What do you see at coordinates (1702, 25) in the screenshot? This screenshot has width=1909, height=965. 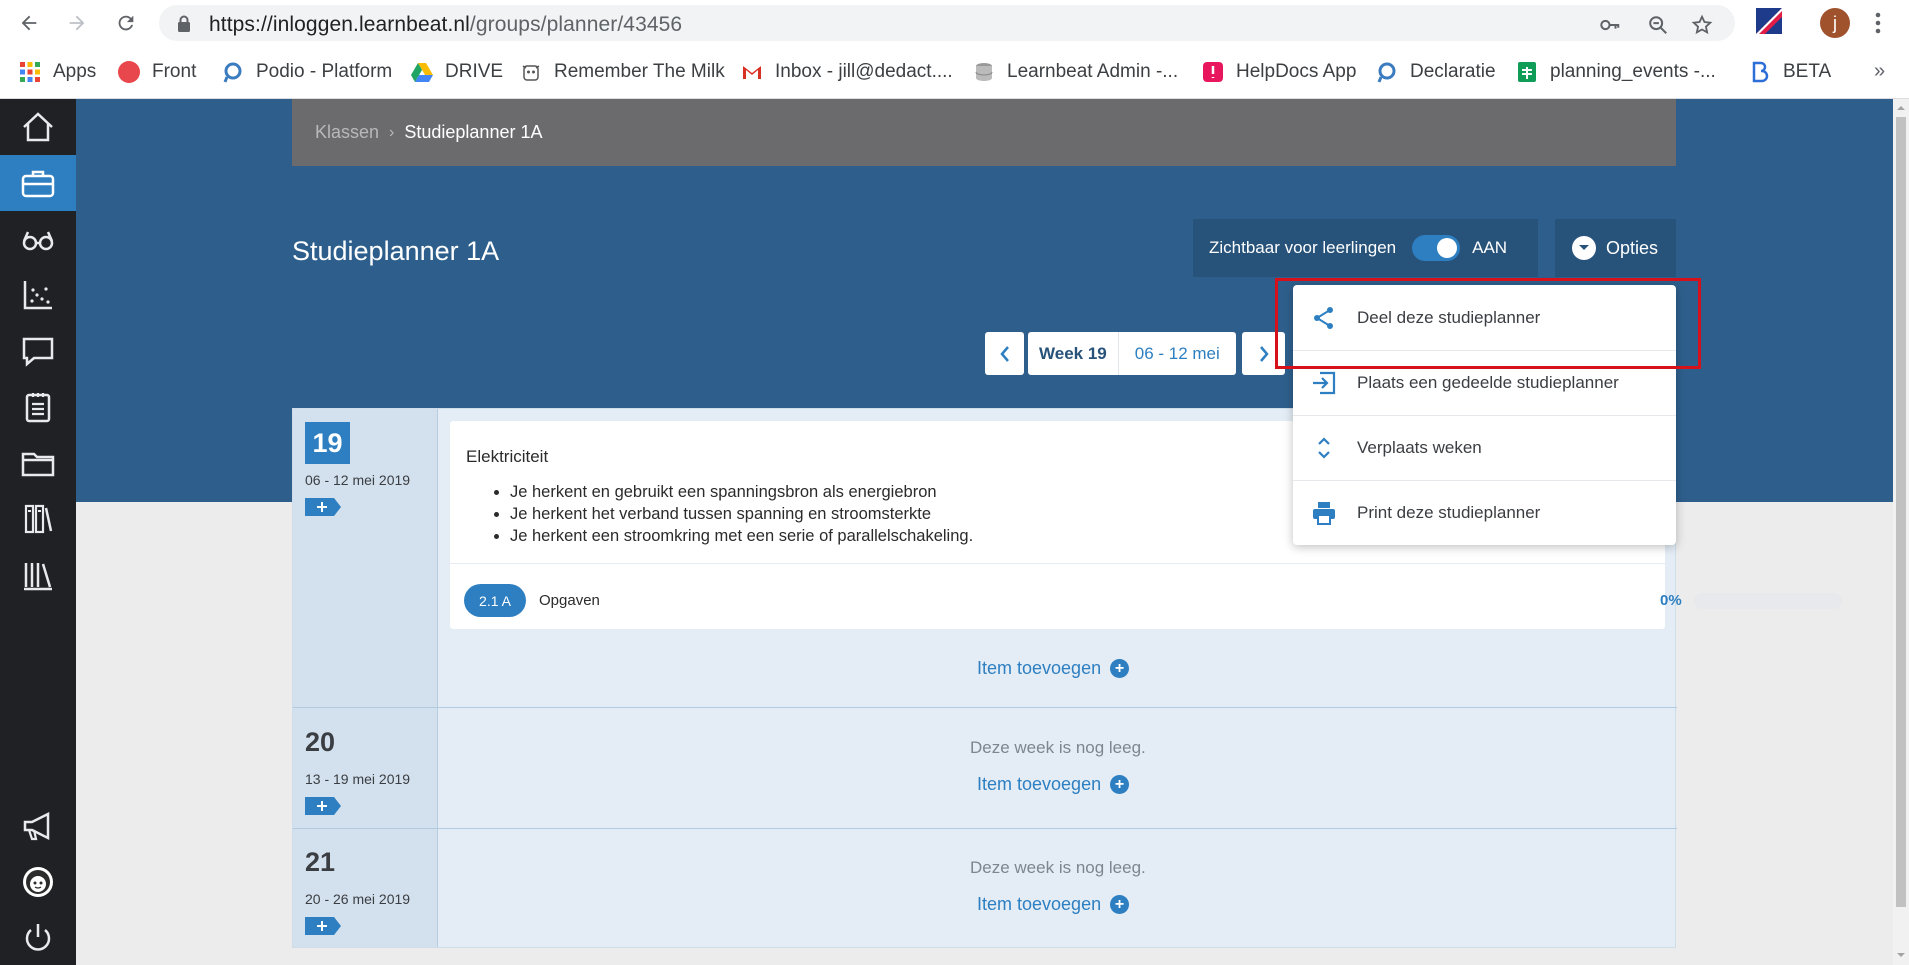 I see `star-icon` at bounding box center [1702, 25].